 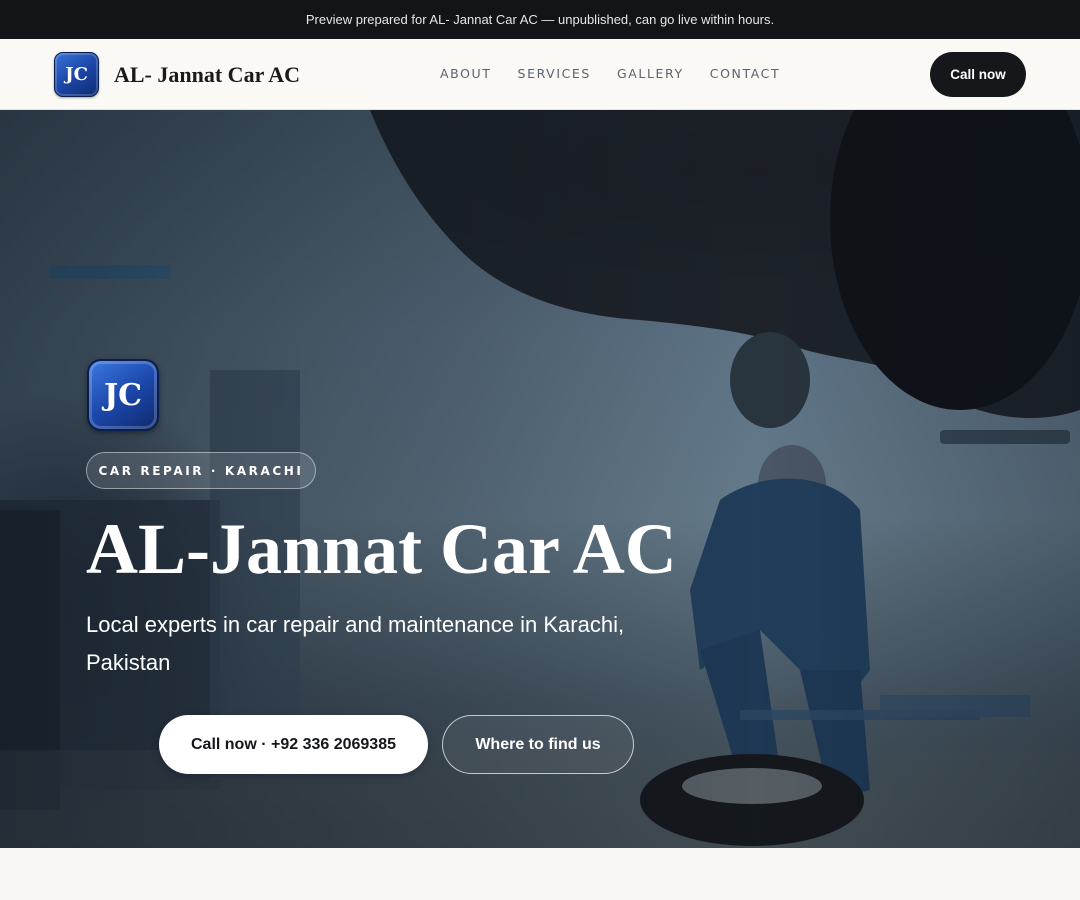 I want to click on hero-title: AL-Jannat Car AC, so click(x=381, y=549).